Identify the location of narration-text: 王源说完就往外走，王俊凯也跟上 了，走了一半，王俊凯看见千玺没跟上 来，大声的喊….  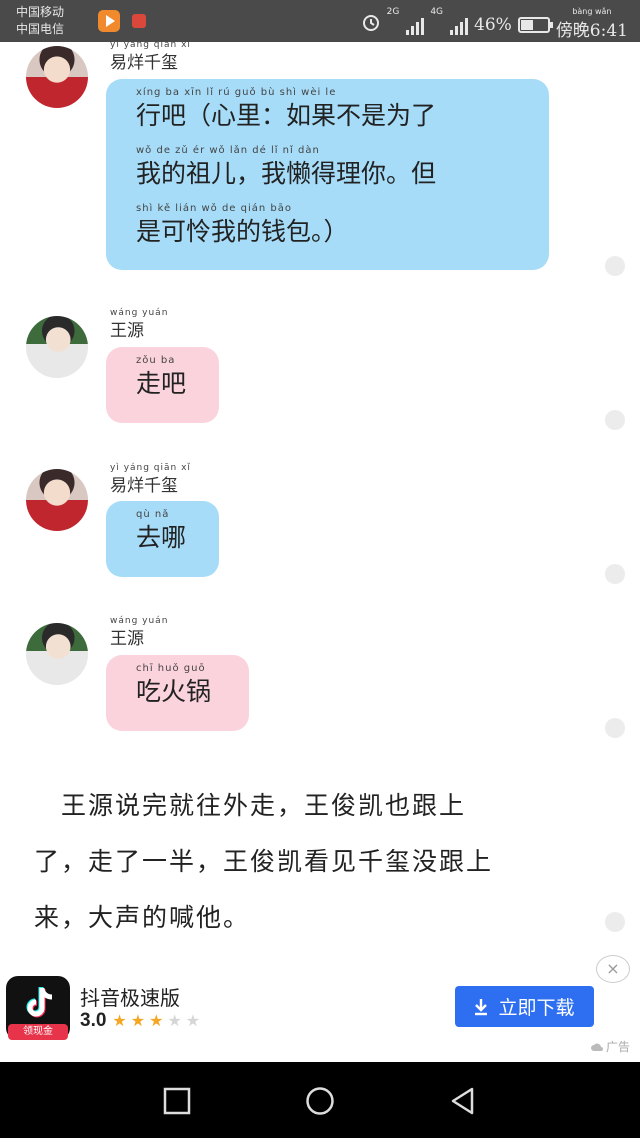
(294, 862).